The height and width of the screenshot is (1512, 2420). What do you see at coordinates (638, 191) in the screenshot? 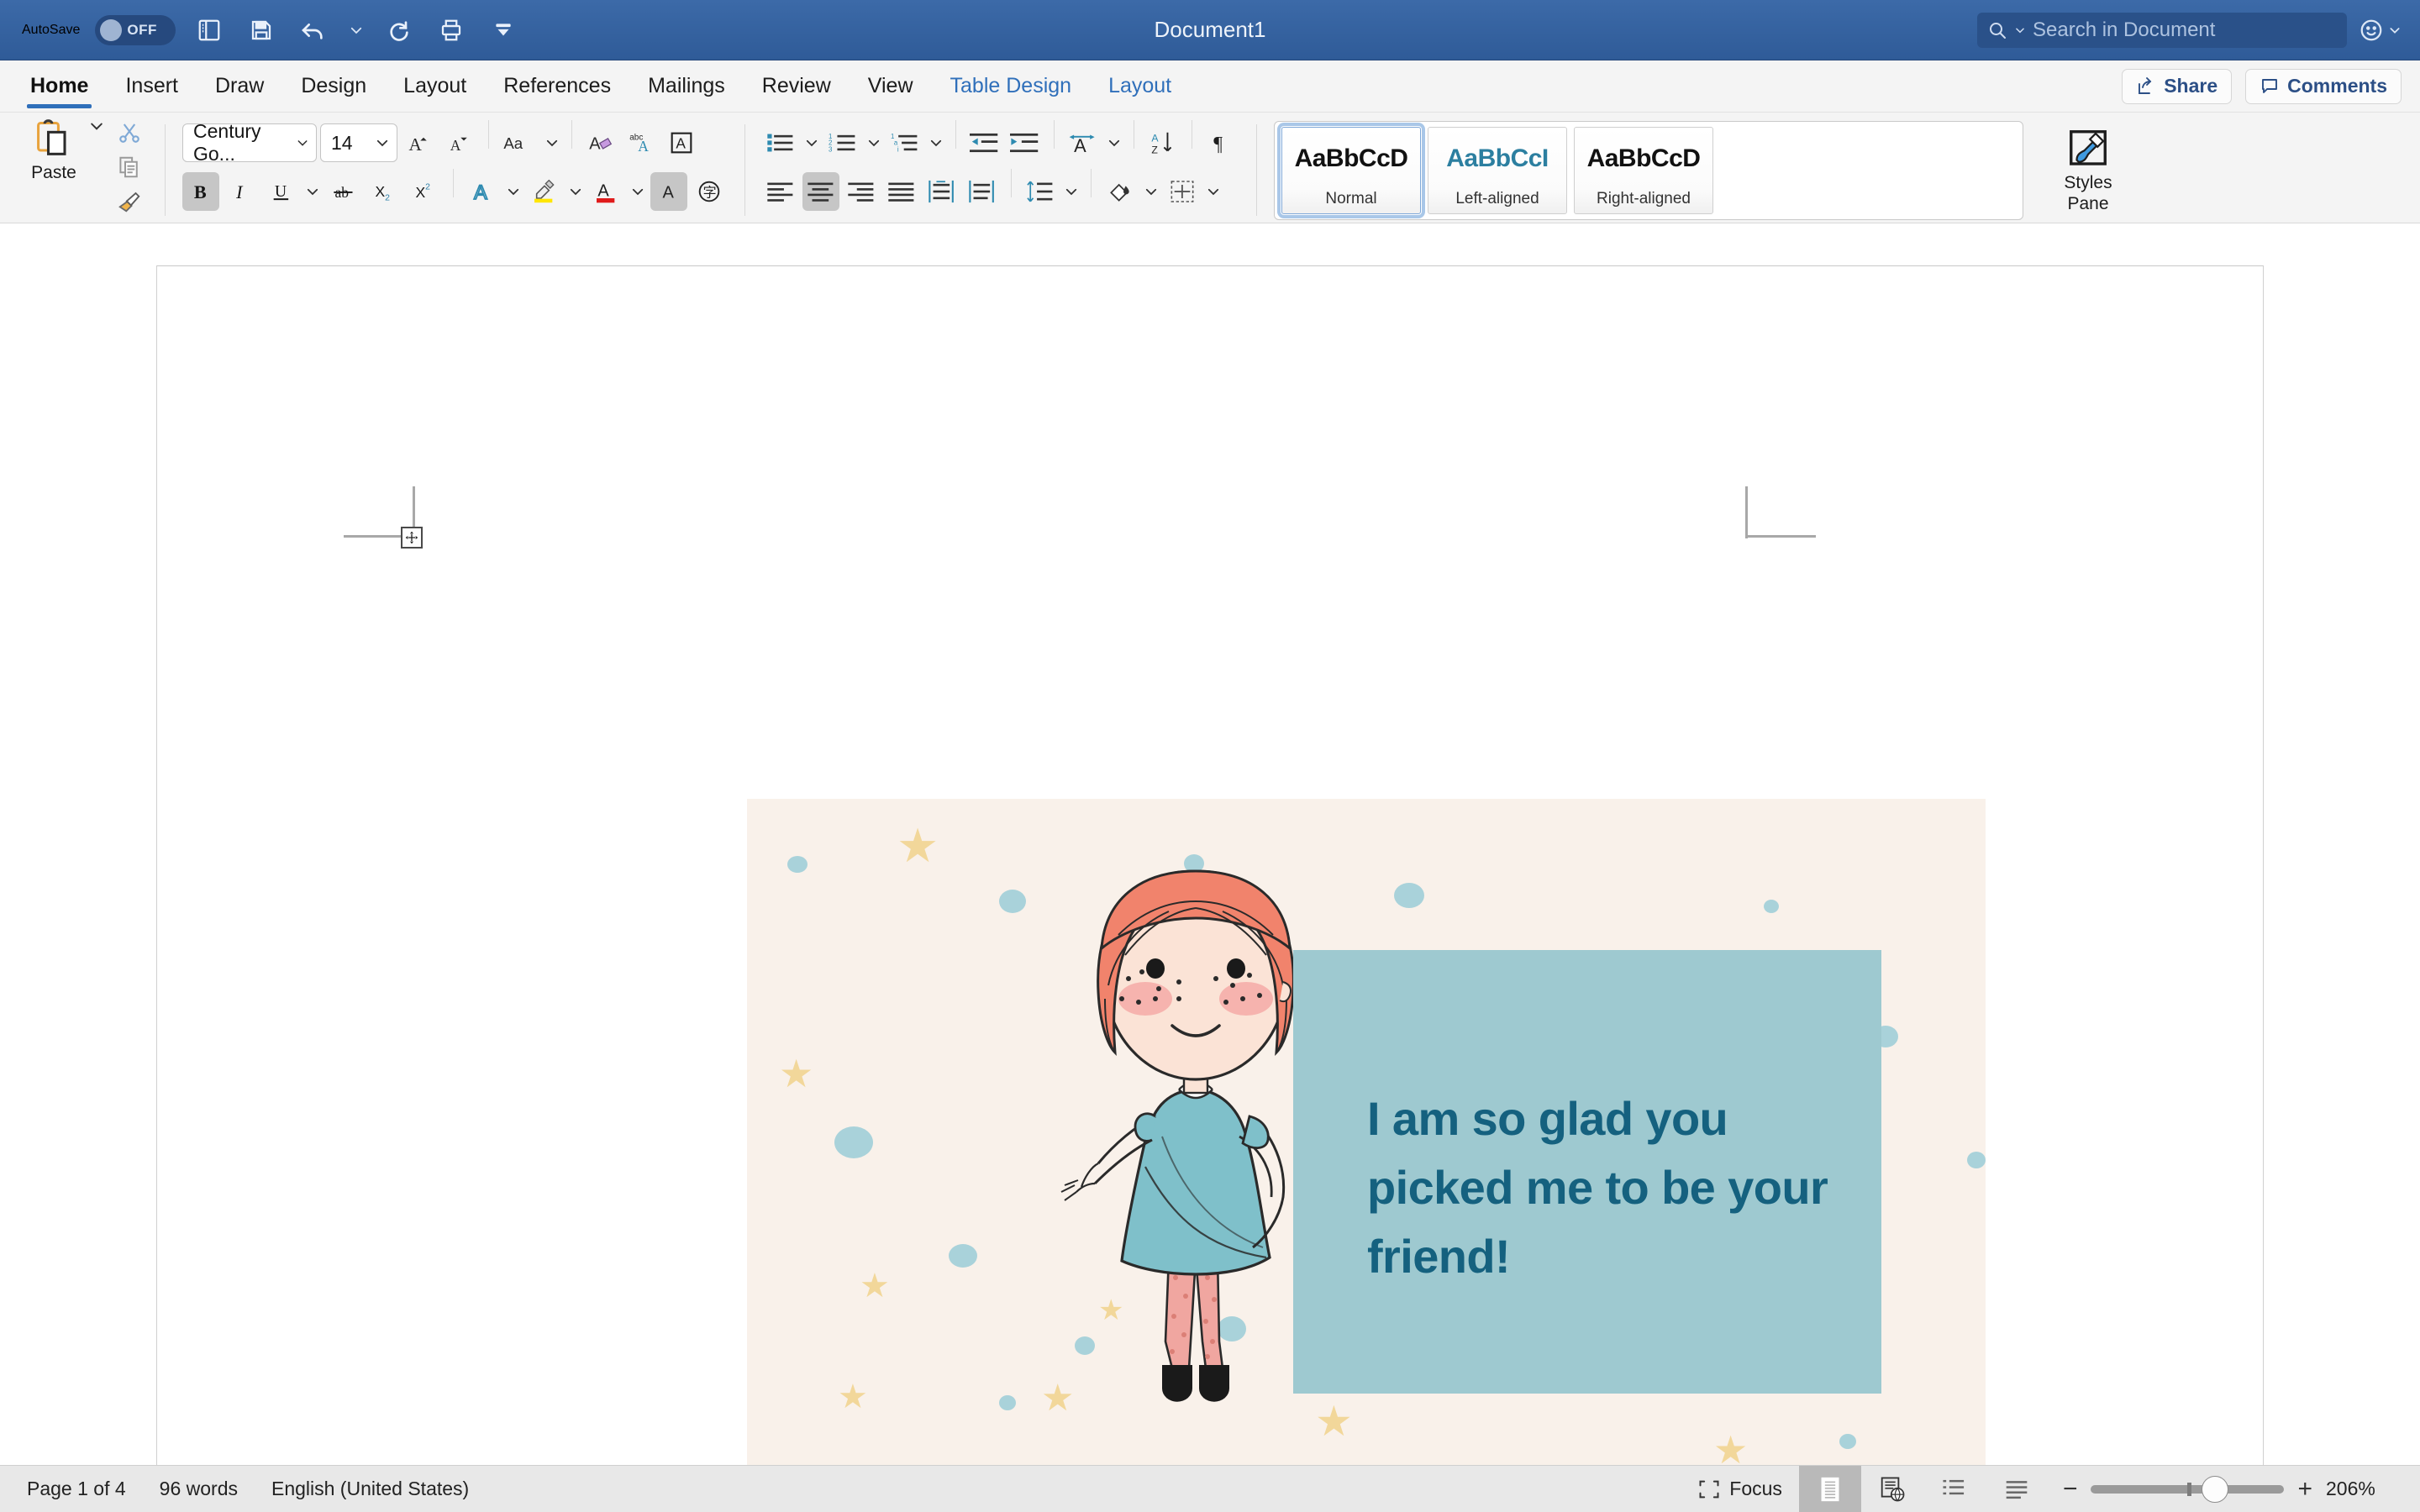
I see `font-color-chevron-down-icon` at bounding box center [638, 191].